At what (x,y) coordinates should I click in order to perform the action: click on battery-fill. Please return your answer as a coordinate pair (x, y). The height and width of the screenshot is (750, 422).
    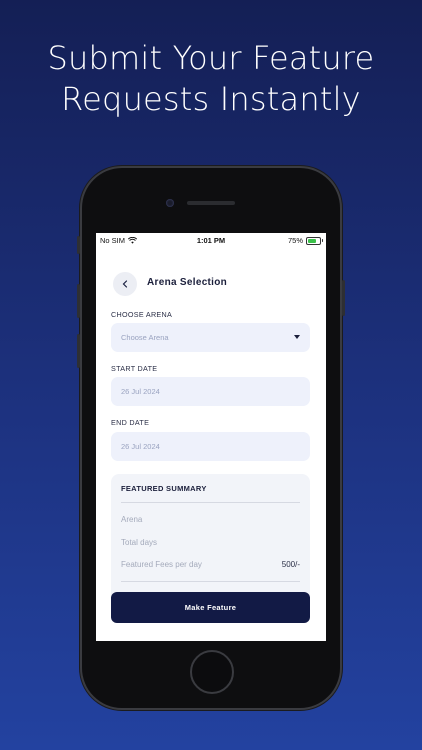
    Looking at the image, I should click on (312, 240).